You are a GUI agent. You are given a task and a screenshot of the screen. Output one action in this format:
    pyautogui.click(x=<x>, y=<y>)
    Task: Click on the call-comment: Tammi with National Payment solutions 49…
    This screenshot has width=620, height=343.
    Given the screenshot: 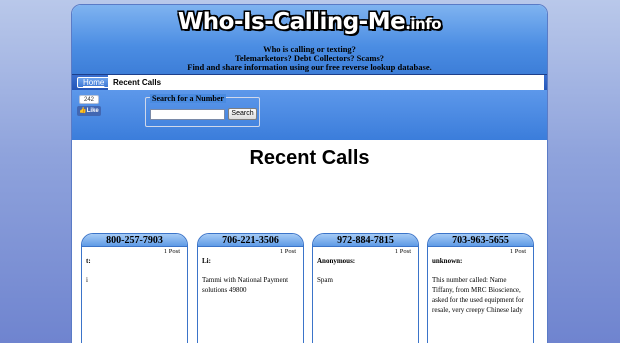 What is the action you would take?
    pyautogui.click(x=245, y=285)
    